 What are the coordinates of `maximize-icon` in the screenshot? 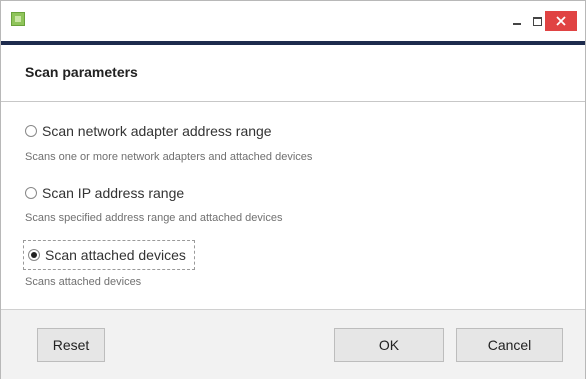 It's located at (537, 21).